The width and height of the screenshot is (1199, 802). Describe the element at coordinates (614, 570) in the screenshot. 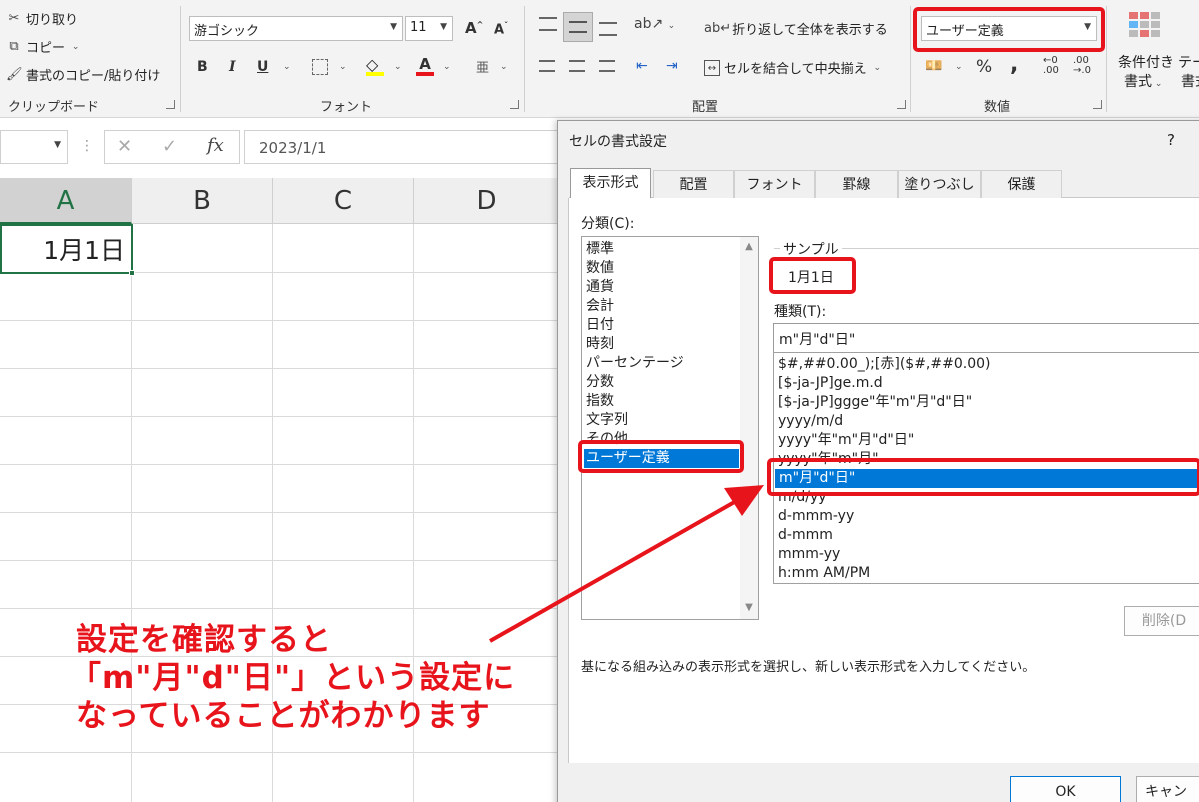

I see `annotation-arrow-line` at that location.